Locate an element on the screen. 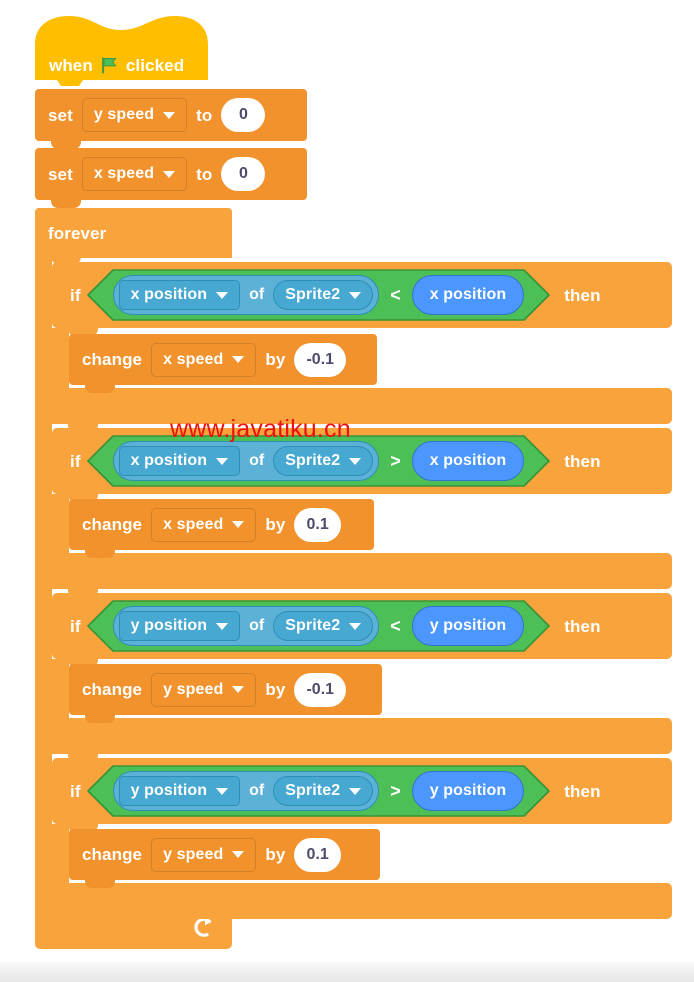 This screenshot has height=982, width=694. change-variable-block-2: change y speed by -0.1 is located at coordinates (225, 693).